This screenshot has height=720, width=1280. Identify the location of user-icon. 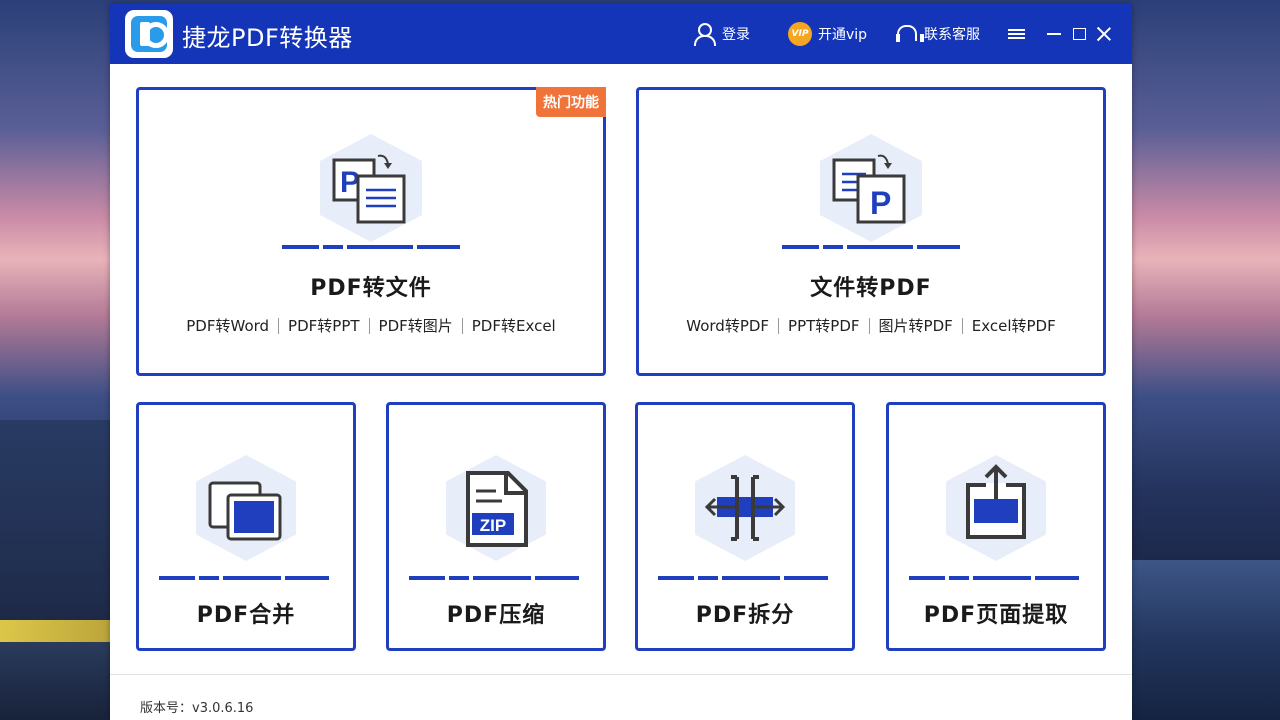
(705, 34).